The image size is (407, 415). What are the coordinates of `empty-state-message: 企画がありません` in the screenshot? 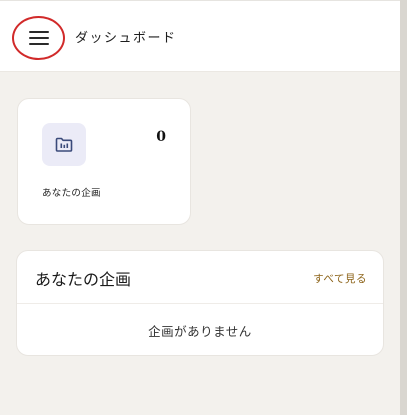 It's located at (200, 331).